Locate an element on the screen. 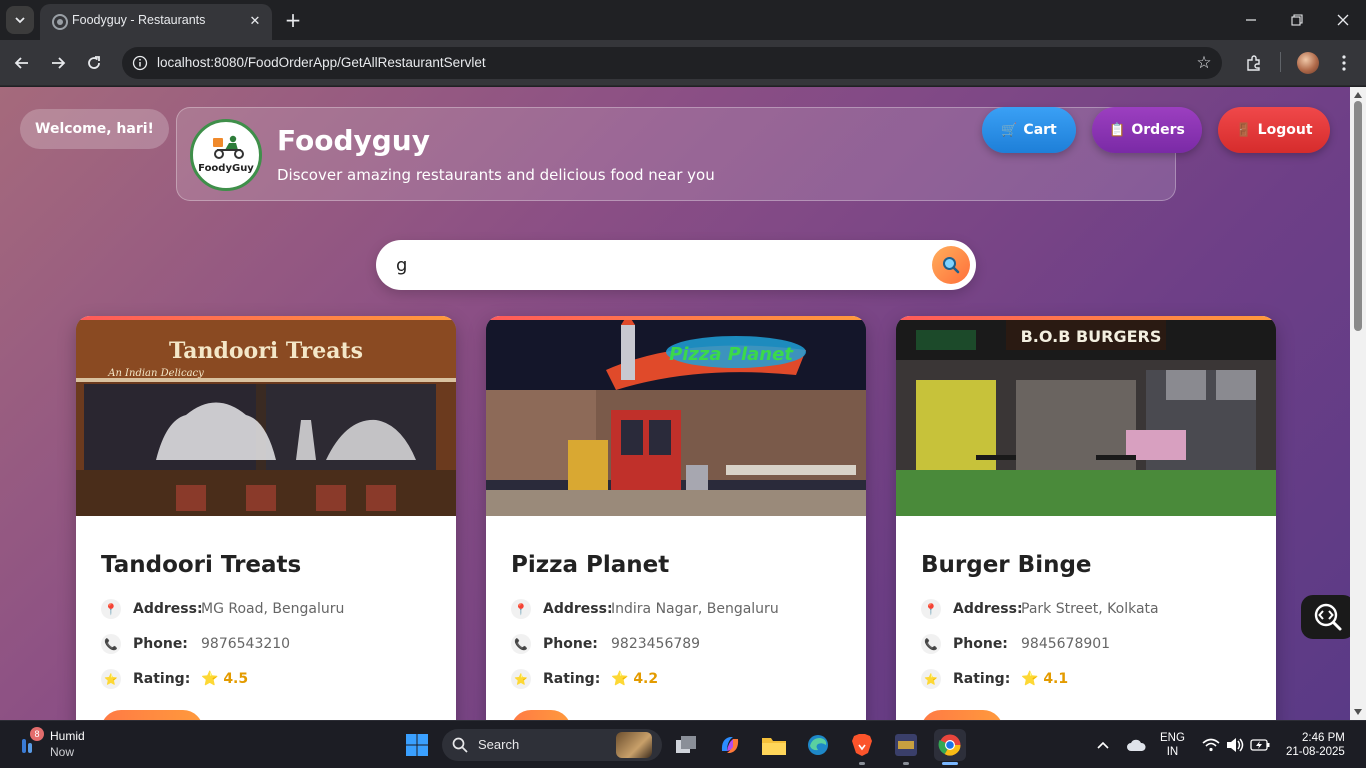 This screenshot has width=1366, height=768. weather-title: Humid is located at coordinates (67, 736).